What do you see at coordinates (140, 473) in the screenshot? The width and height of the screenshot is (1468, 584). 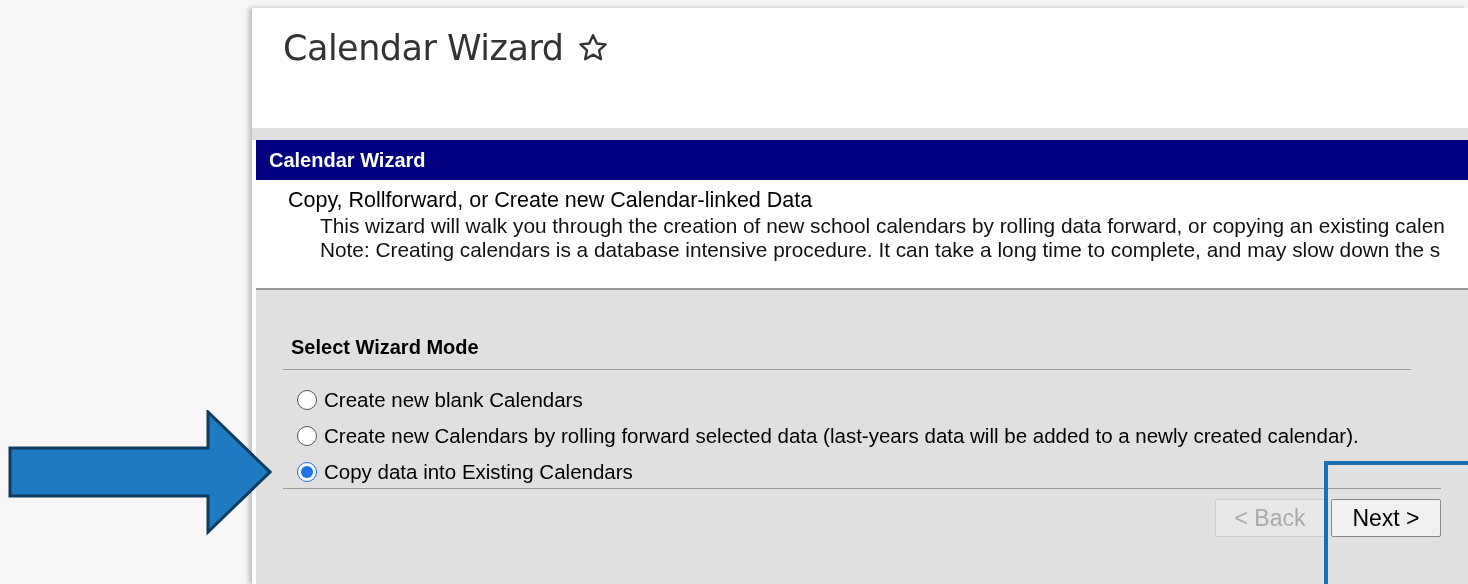 I see `arrow-icon` at bounding box center [140, 473].